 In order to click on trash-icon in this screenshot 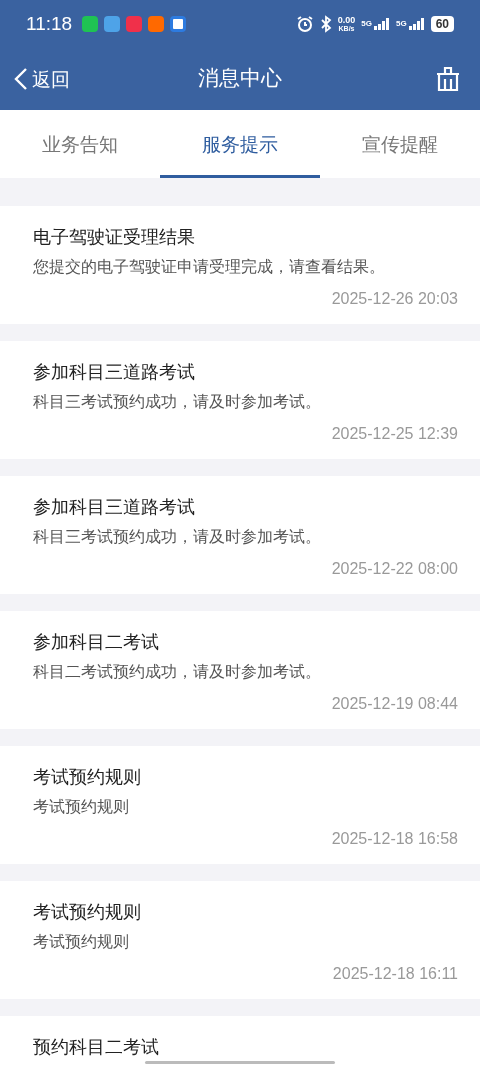, I will do `click(448, 79)`.